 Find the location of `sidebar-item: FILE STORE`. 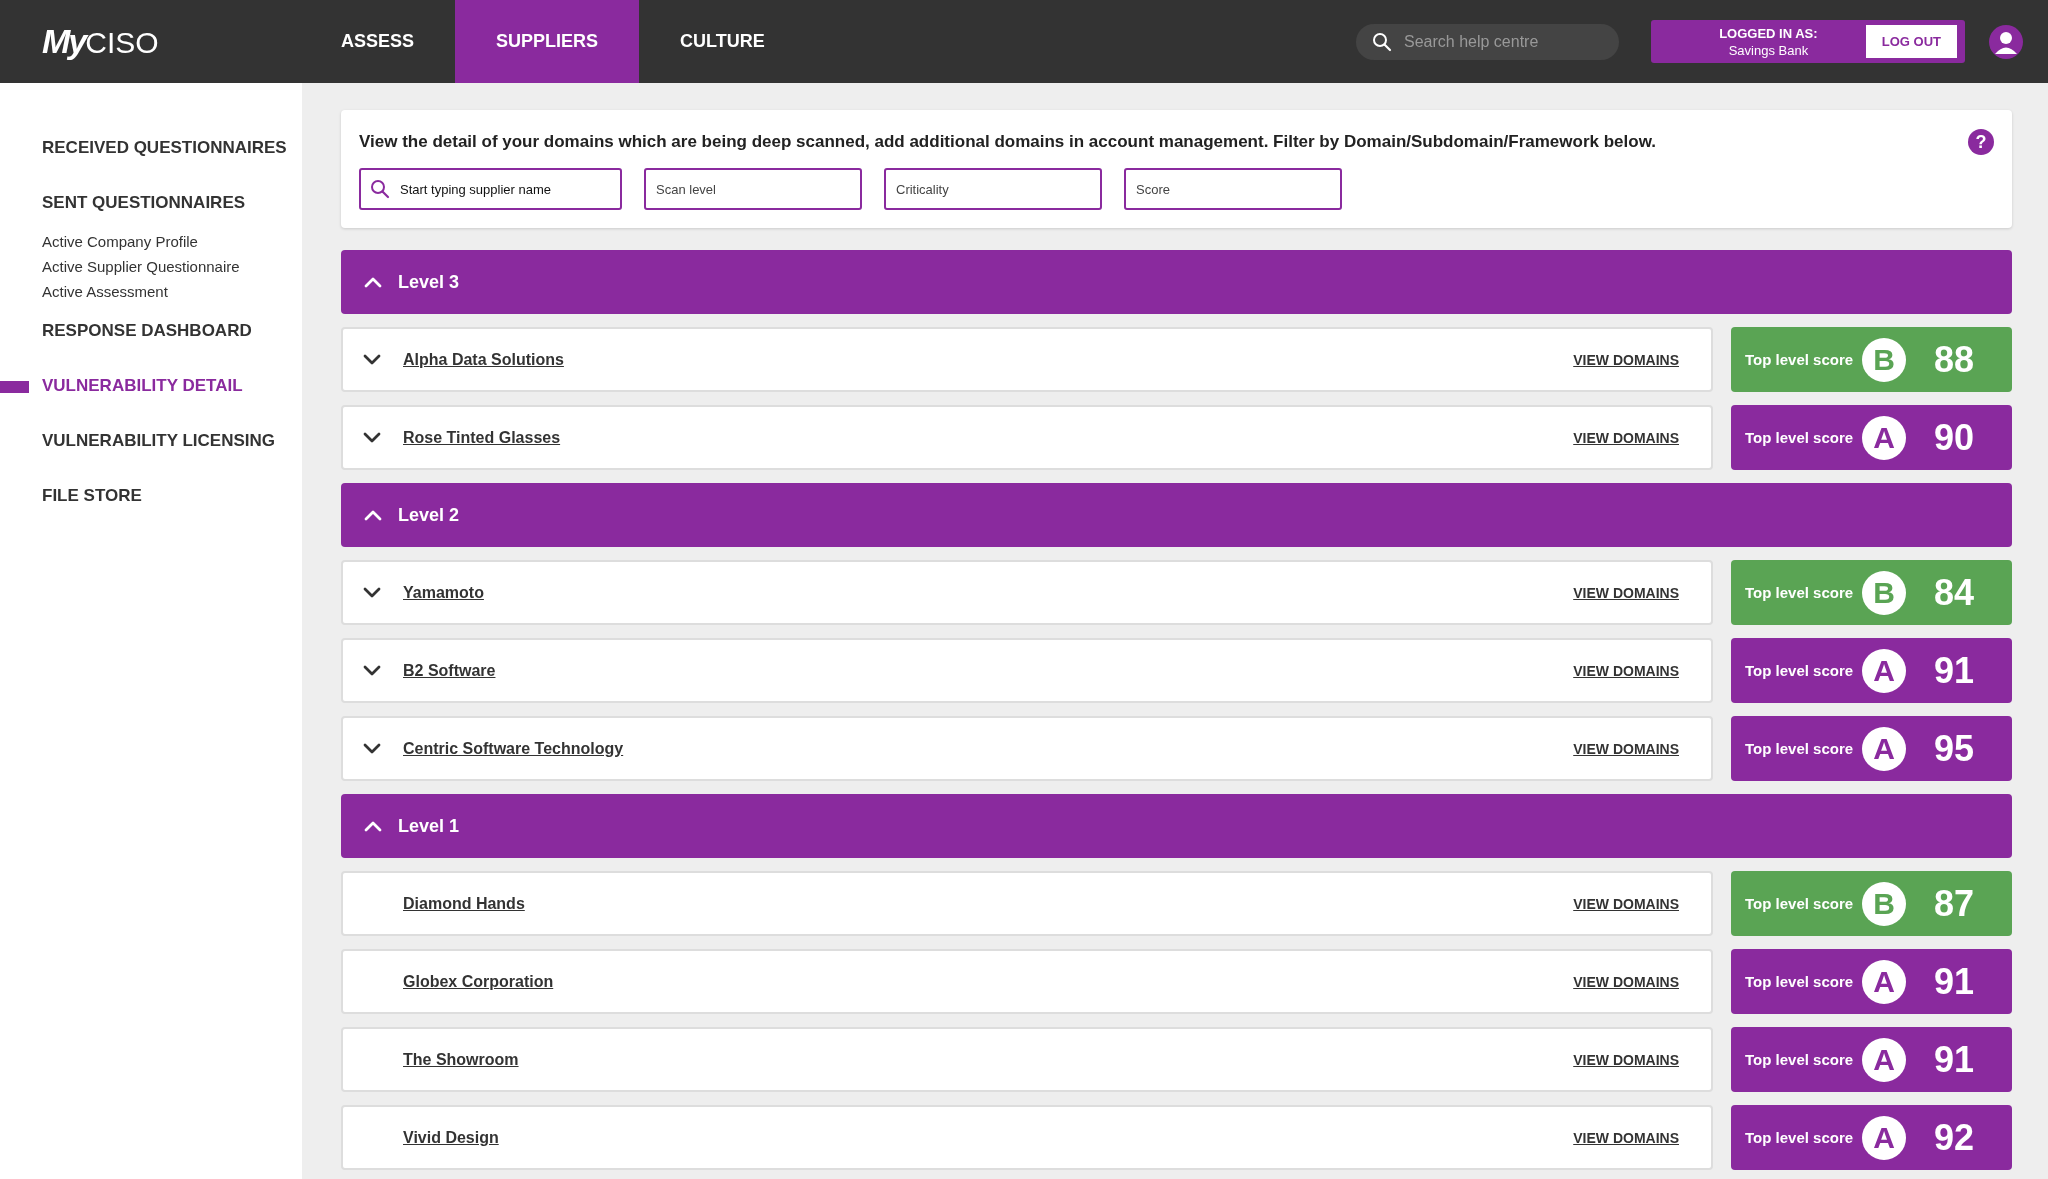

sidebar-item: FILE STORE is located at coordinates (151, 496).